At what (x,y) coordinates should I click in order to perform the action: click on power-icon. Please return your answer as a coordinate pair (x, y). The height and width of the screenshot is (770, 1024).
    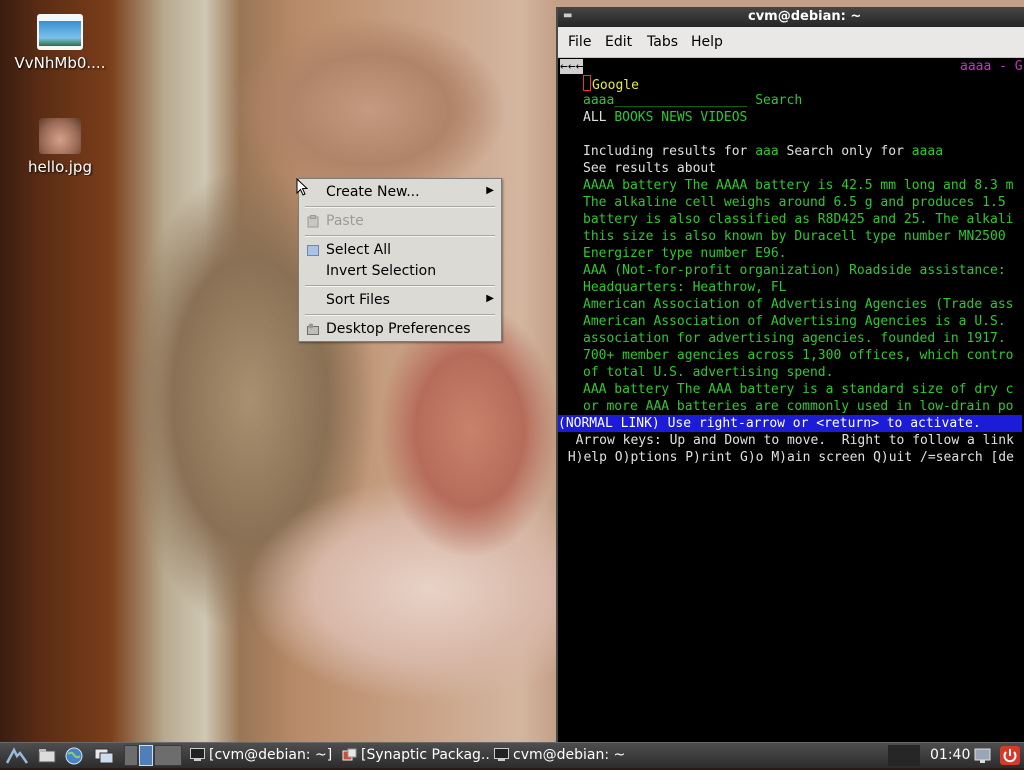
    Looking at the image, I should click on (1010, 755).